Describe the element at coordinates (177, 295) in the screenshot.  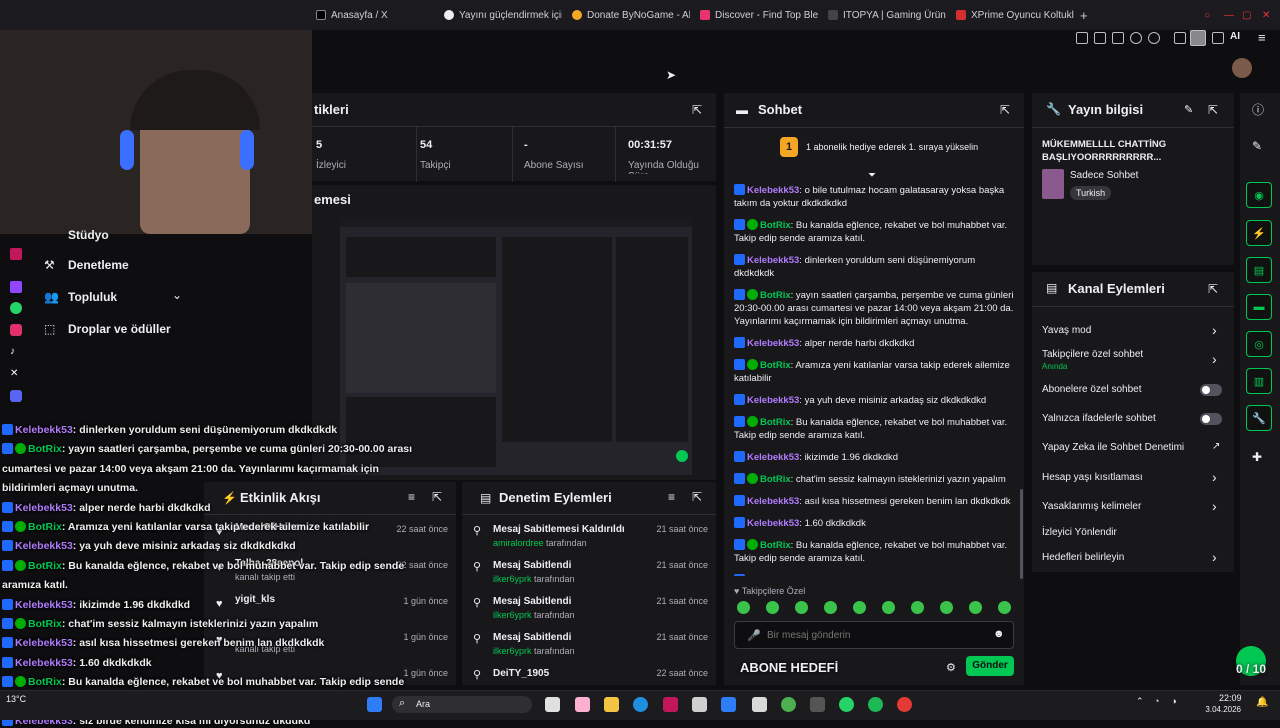
I see `chevron-down-icon: ⌄` at that location.